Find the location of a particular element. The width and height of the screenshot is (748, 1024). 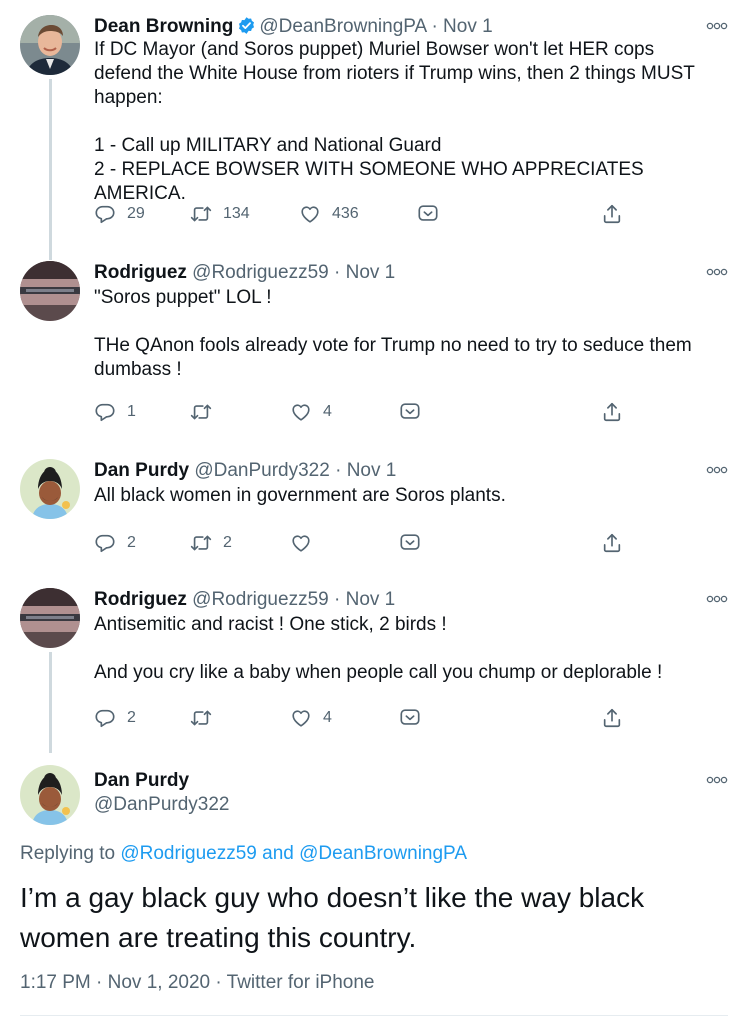

replying-to-user-link: @Rodriguezz59 is located at coordinates (188, 853).